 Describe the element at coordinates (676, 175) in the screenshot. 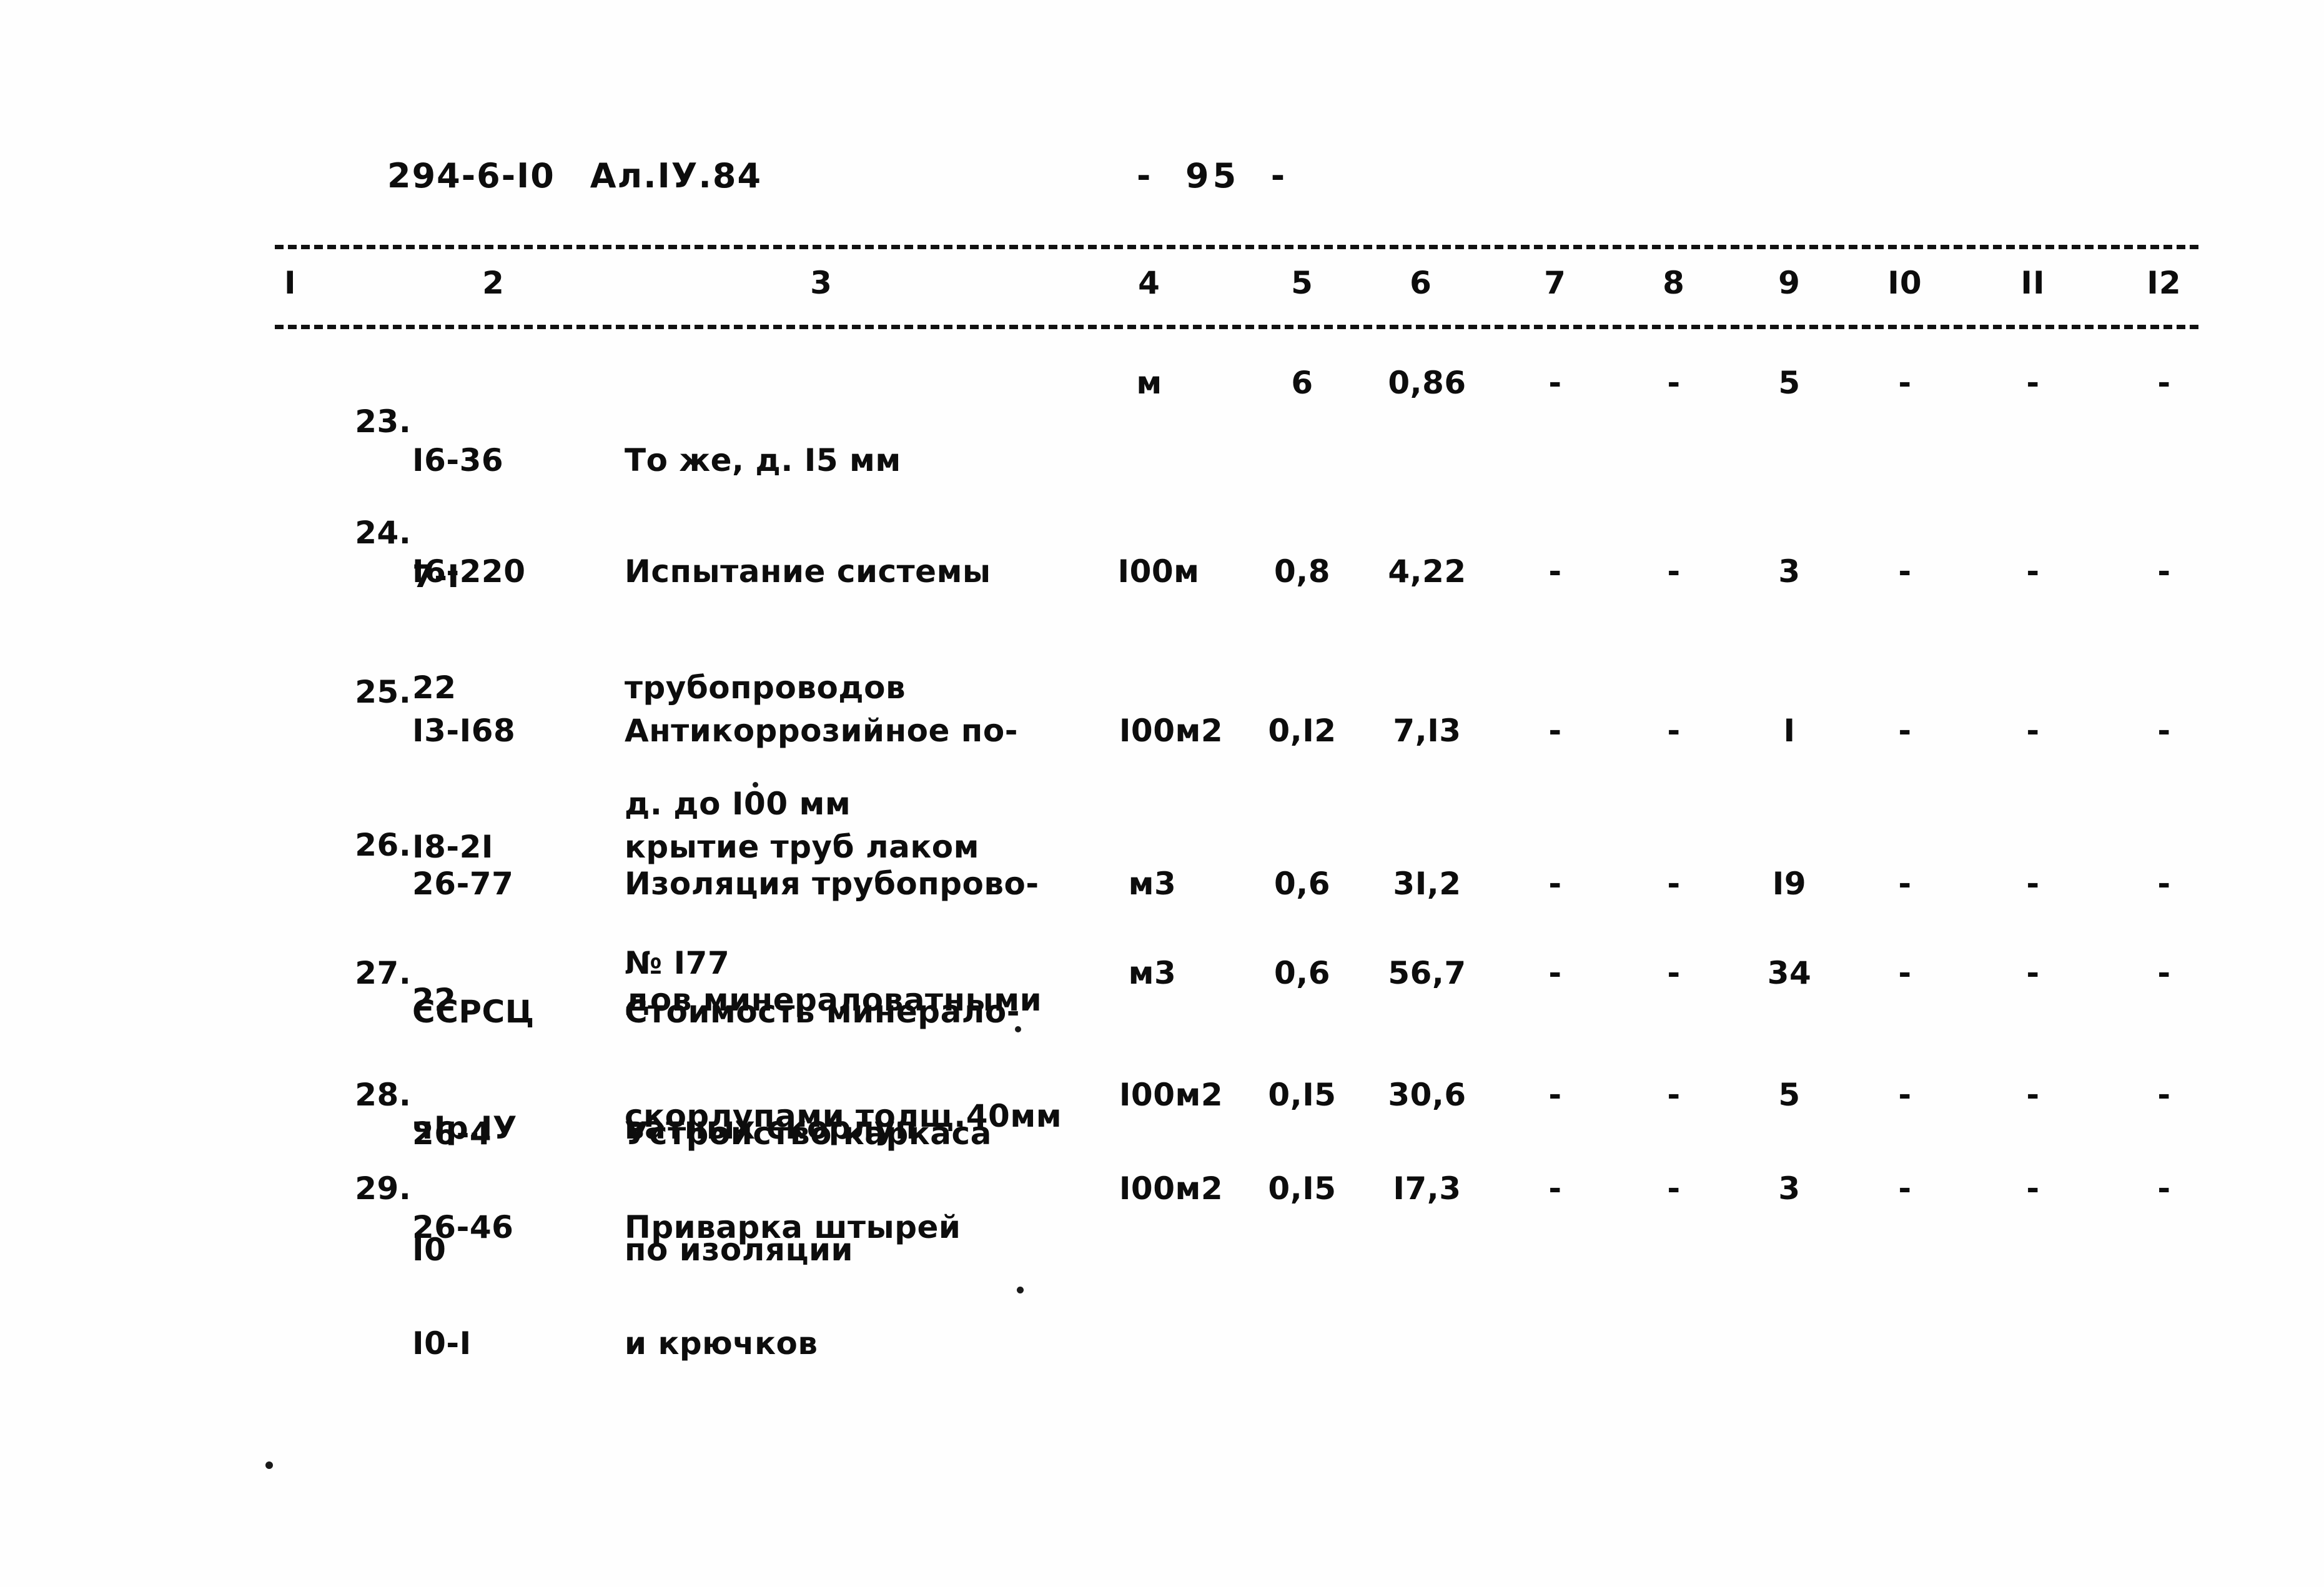

I see `album-reference: Ал.IУ.84` at that location.